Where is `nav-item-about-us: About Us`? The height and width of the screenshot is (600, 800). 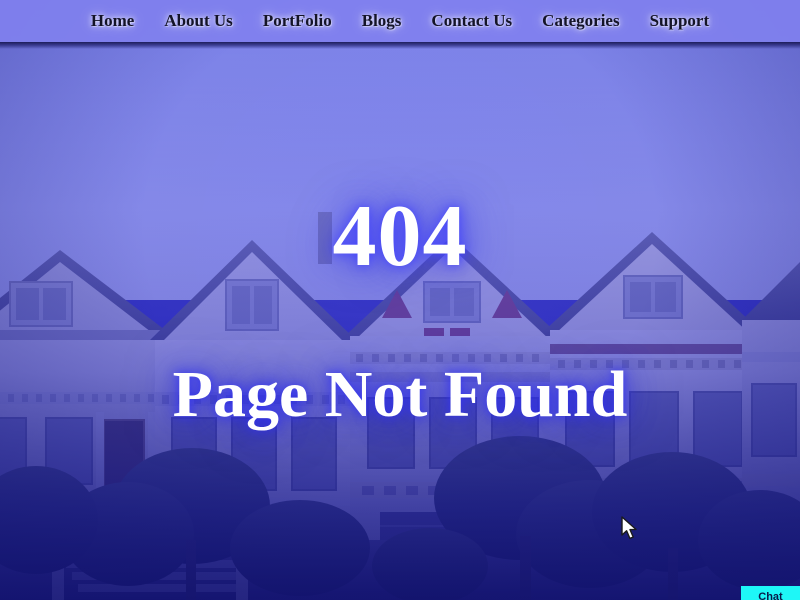 nav-item-about-us: About Us is located at coordinates (198, 21).